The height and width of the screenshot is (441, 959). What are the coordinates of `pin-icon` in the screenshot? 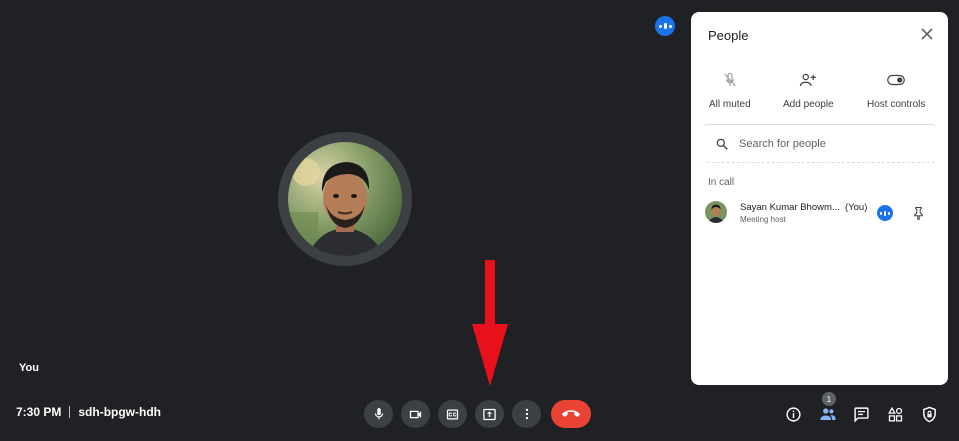 It's located at (918, 213).